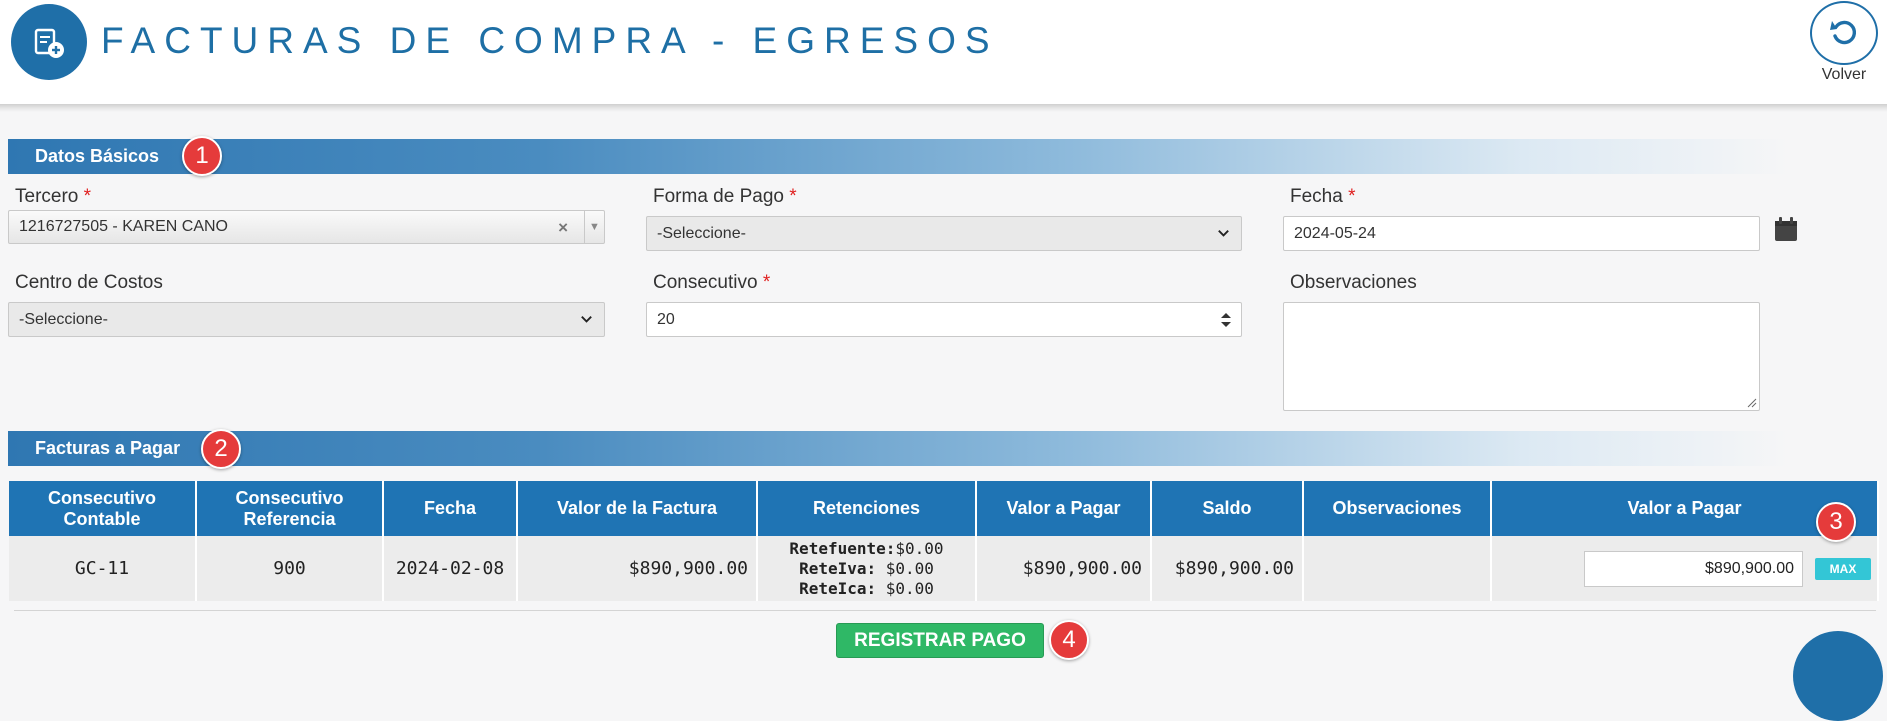  Describe the element at coordinates (290, 568) in the screenshot. I see `cell-consecutivo-referencia: 900` at that location.